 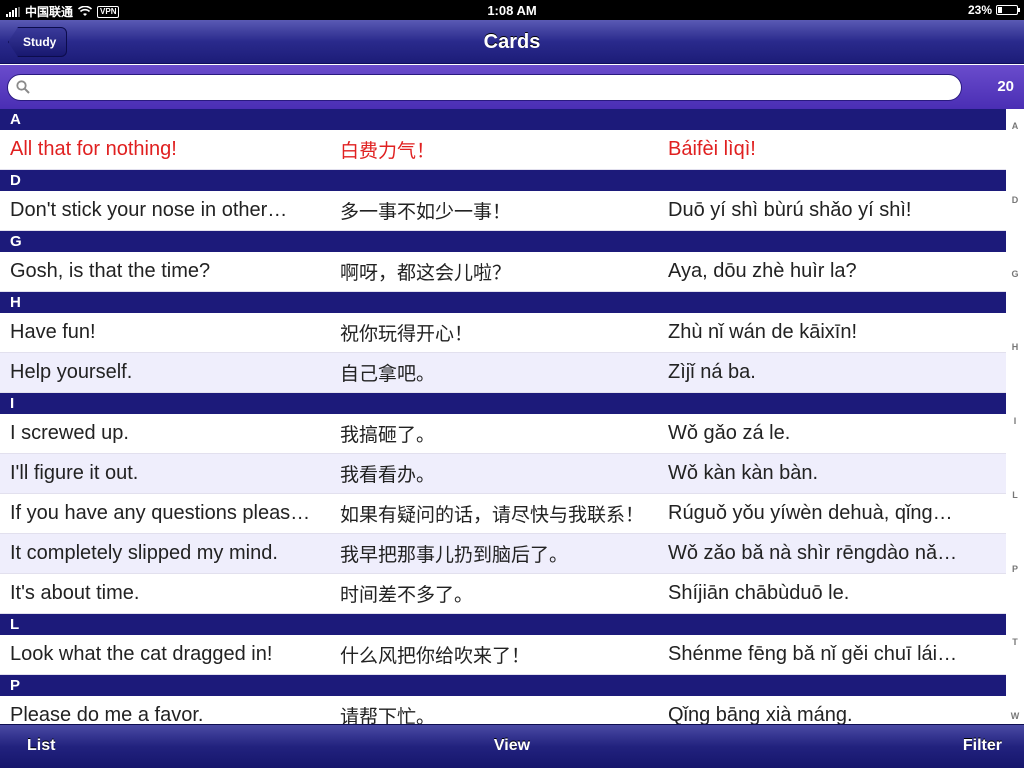 What do you see at coordinates (388, 435) in the screenshot?
I see `chinese-phrase: 我搞砸了。` at bounding box center [388, 435].